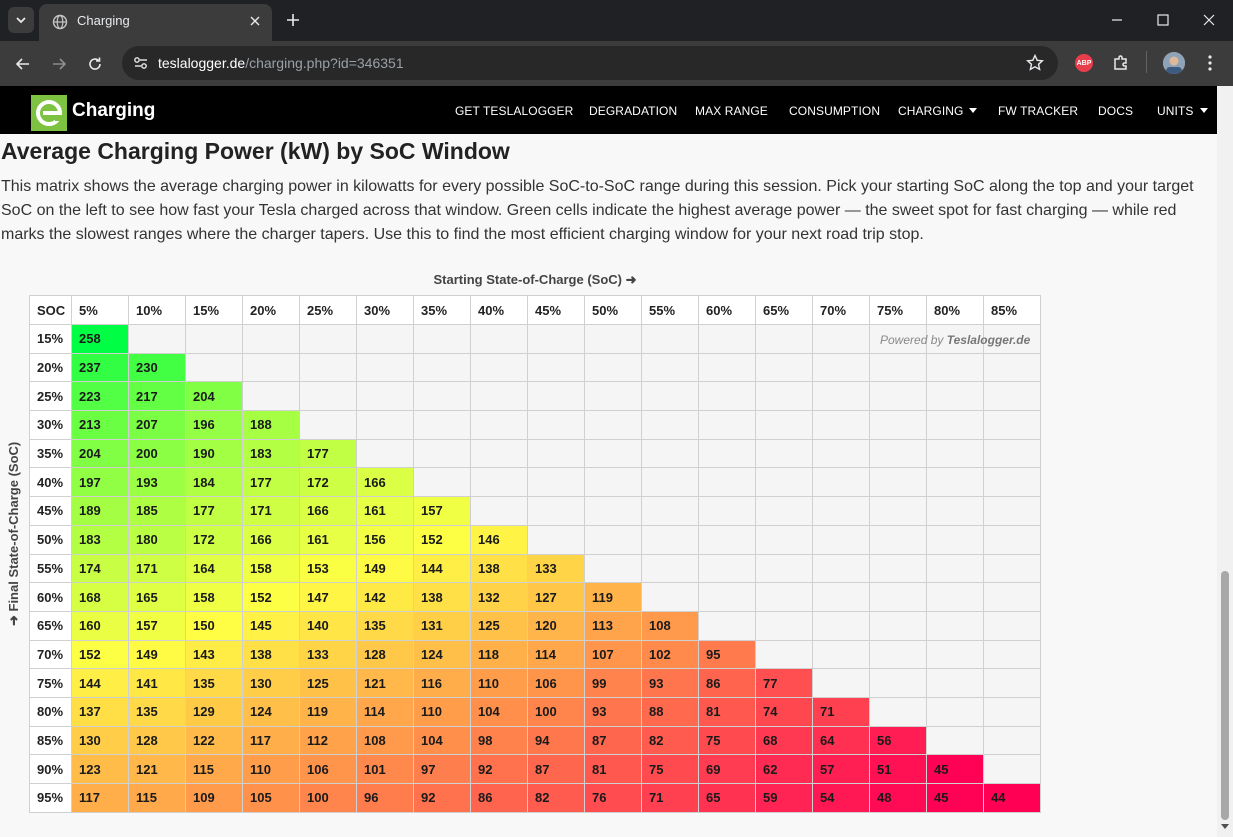 This screenshot has width=1233, height=837. I want to click on arrow-left-icon, so click(22, 64).